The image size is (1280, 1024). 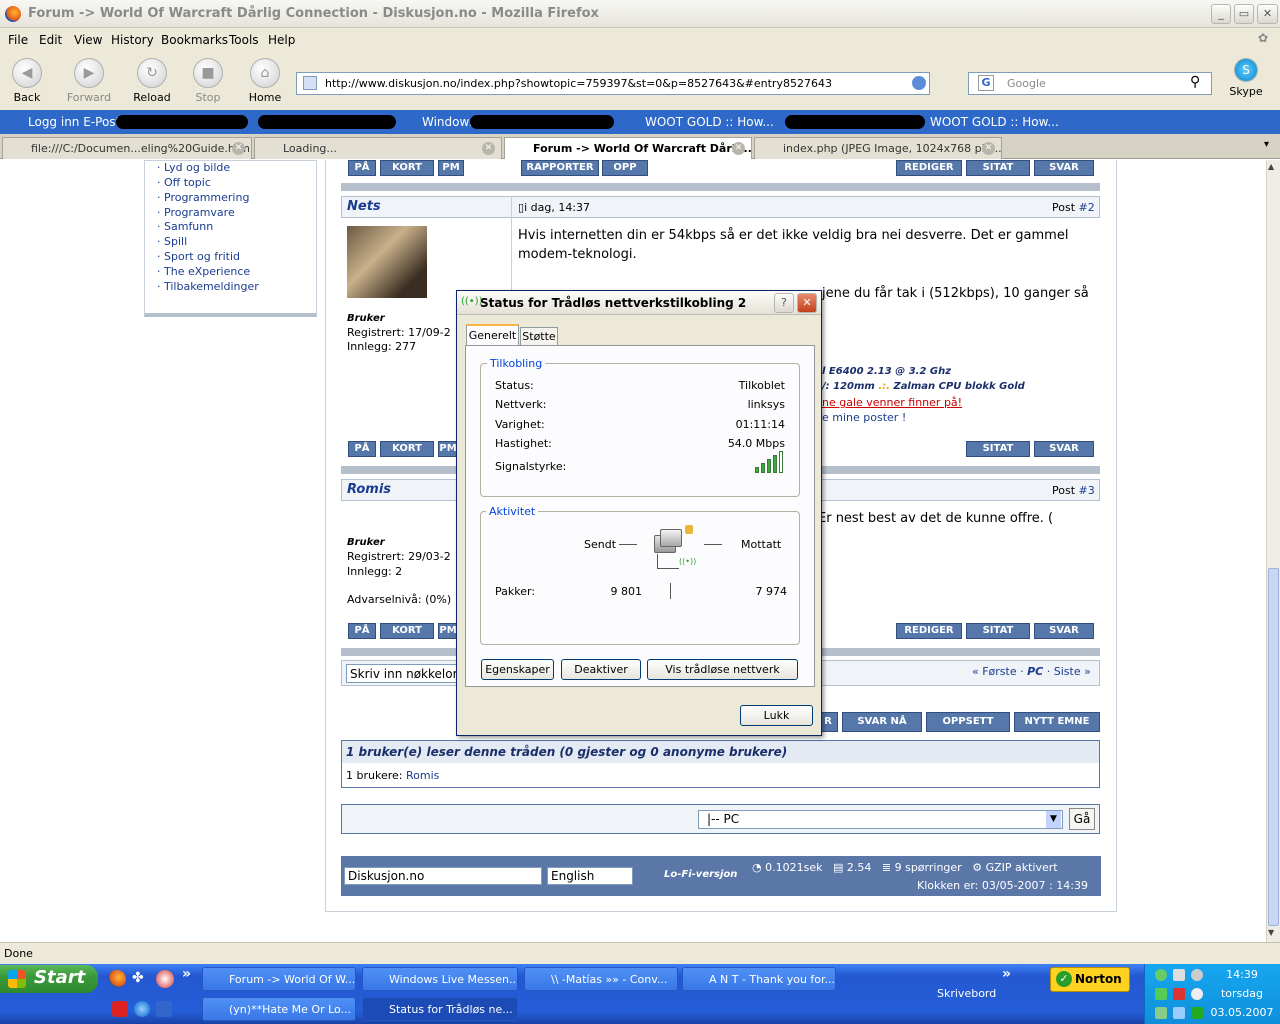 I want to click on bookmark-windows: Windows, so click(x=449, y=122).